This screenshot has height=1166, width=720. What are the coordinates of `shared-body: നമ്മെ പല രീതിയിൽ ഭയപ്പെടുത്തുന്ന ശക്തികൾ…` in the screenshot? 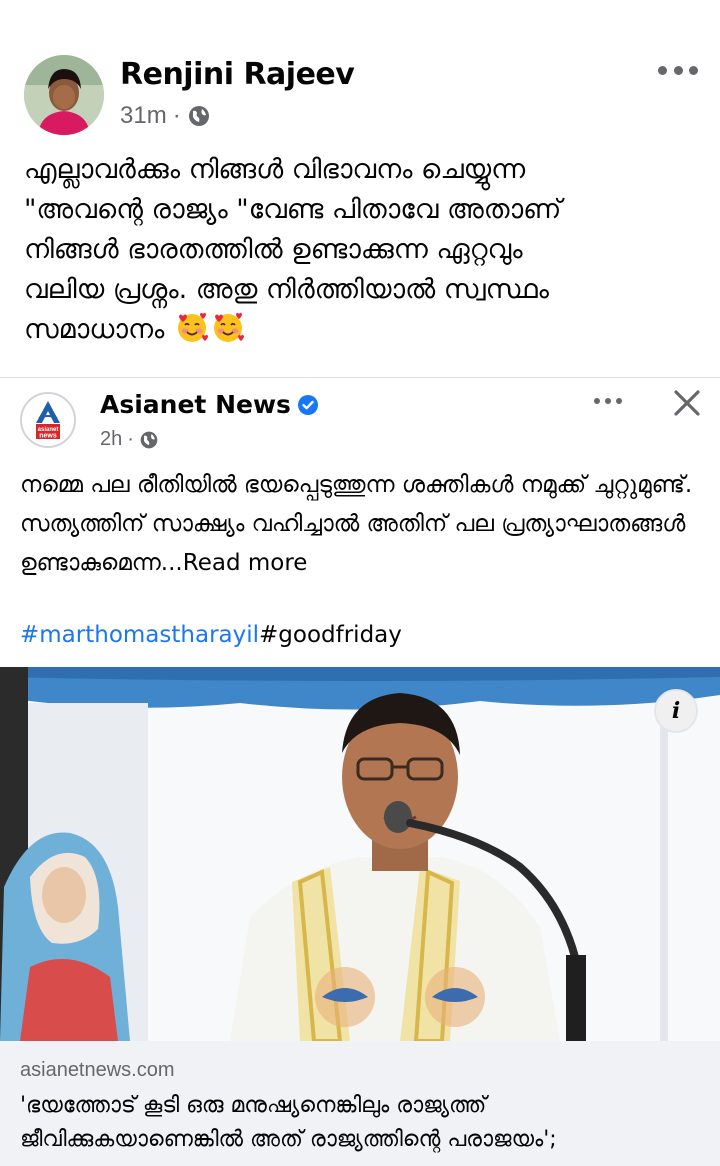 It's located at (356, 524).